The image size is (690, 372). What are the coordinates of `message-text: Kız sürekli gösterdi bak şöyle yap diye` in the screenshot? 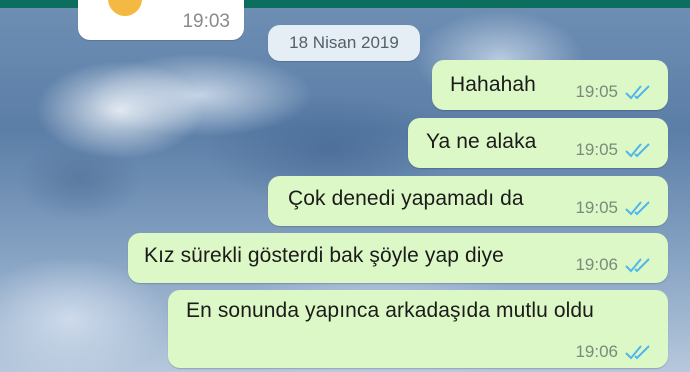 It's located at (324, 255).